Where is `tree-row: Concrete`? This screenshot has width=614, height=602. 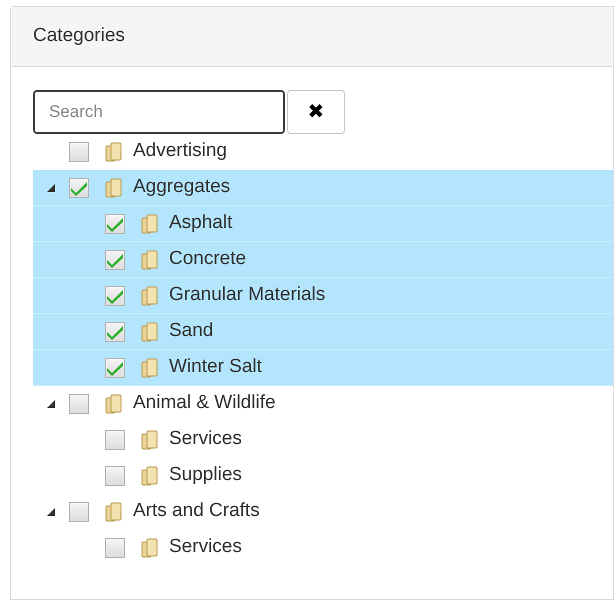 tree-row: Concrete is located at coordinates (323, 260).